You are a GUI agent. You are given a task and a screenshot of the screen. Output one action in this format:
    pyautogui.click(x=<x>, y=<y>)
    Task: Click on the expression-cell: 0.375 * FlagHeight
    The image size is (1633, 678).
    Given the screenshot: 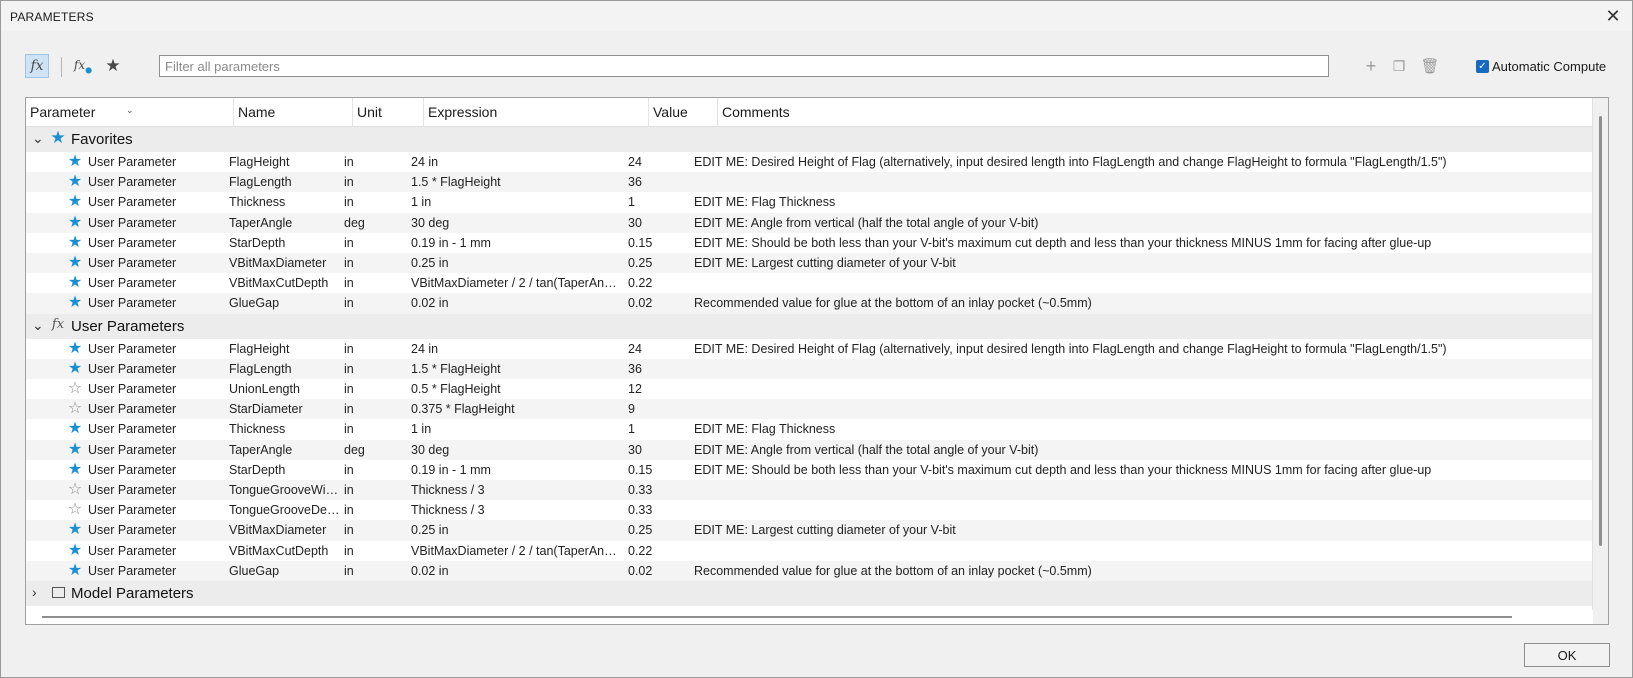 What is the action you would take?
    pyautogui.click(x=516, y=409)
    